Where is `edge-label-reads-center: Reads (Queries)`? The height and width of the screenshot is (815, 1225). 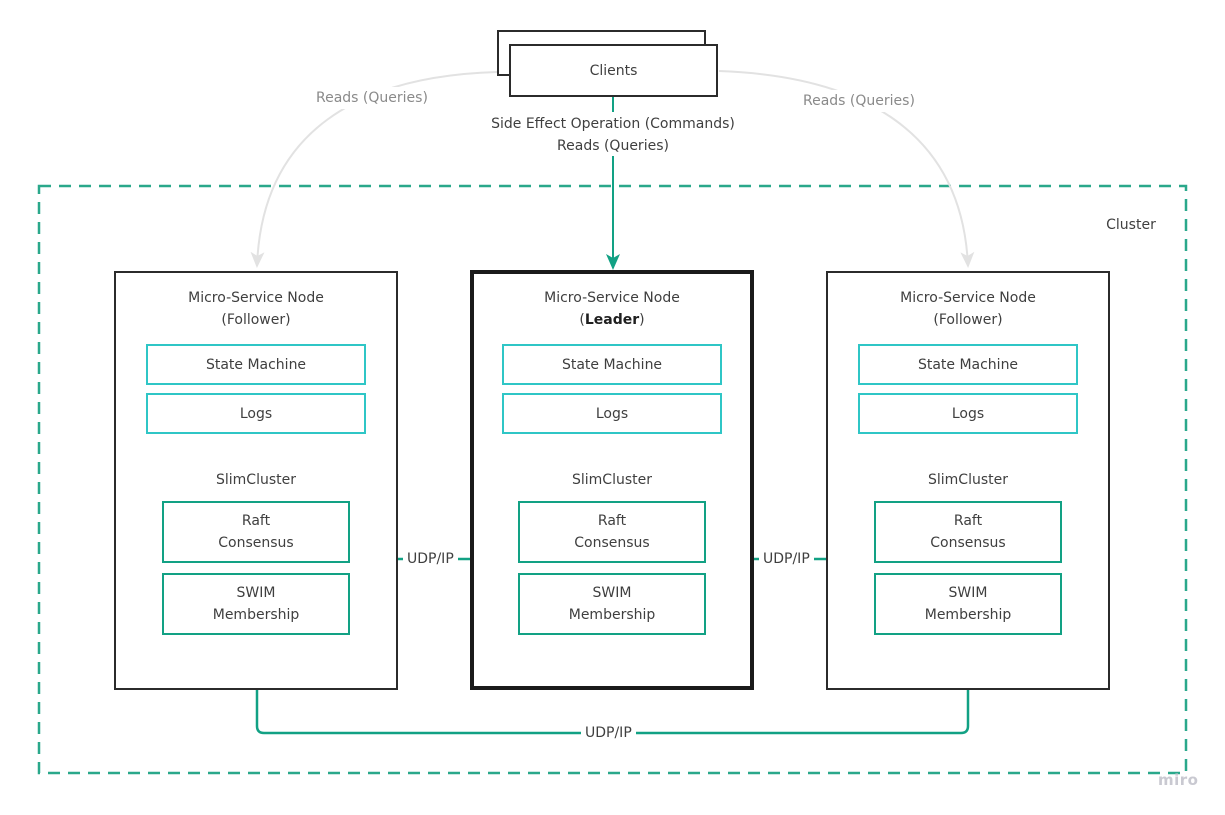 edge-label-reads-center: Reads (Queries) is located at coordinates (613, 146).